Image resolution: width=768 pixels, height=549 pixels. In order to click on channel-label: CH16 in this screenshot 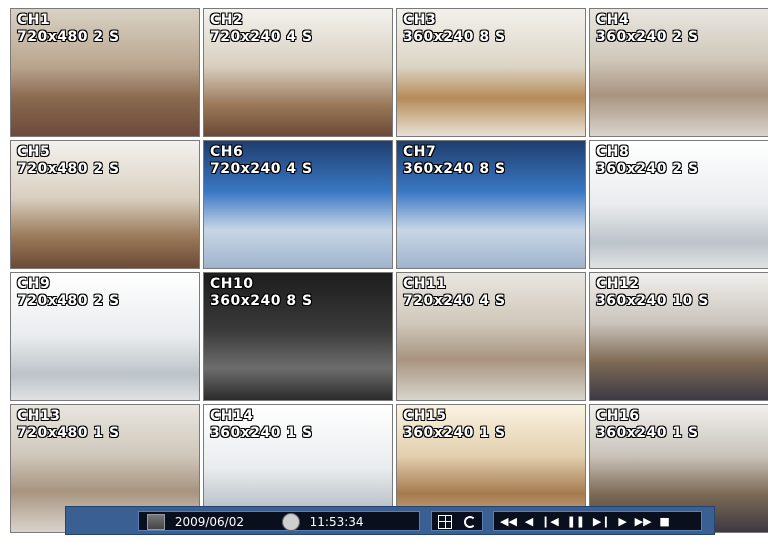, I will do `click(618, 416)`.